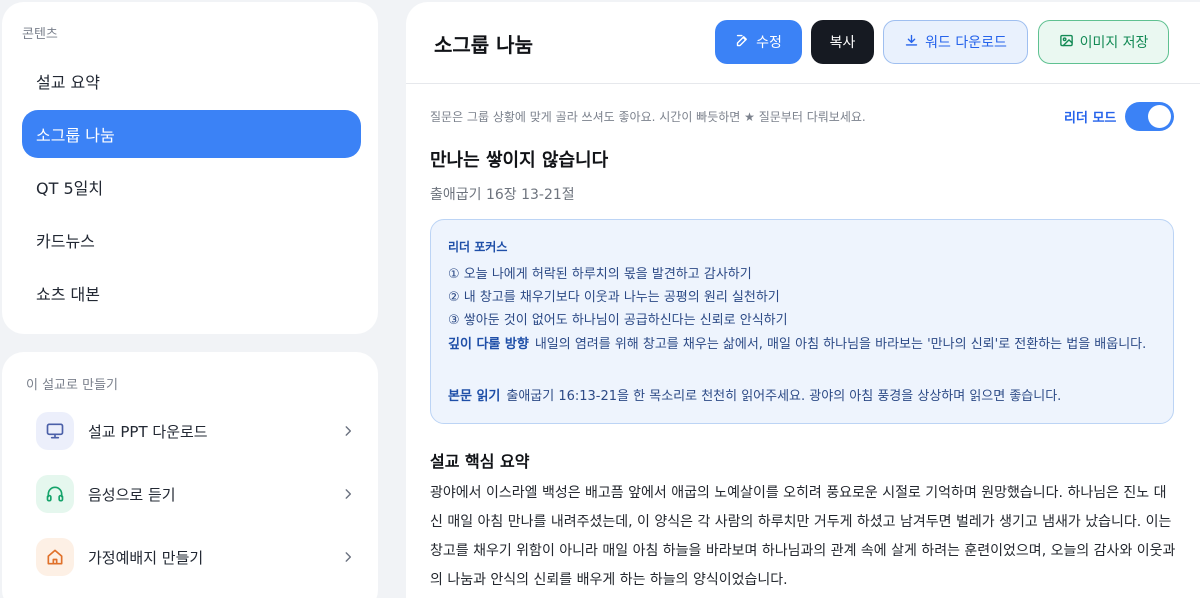  I want to click on nav-item-label: 카드뉴스, so click(65, 241).